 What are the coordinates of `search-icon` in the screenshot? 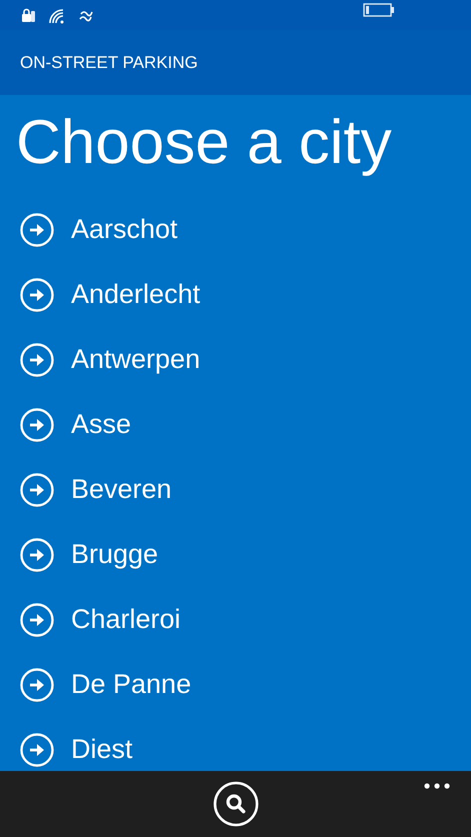 It's located at (235, 804).